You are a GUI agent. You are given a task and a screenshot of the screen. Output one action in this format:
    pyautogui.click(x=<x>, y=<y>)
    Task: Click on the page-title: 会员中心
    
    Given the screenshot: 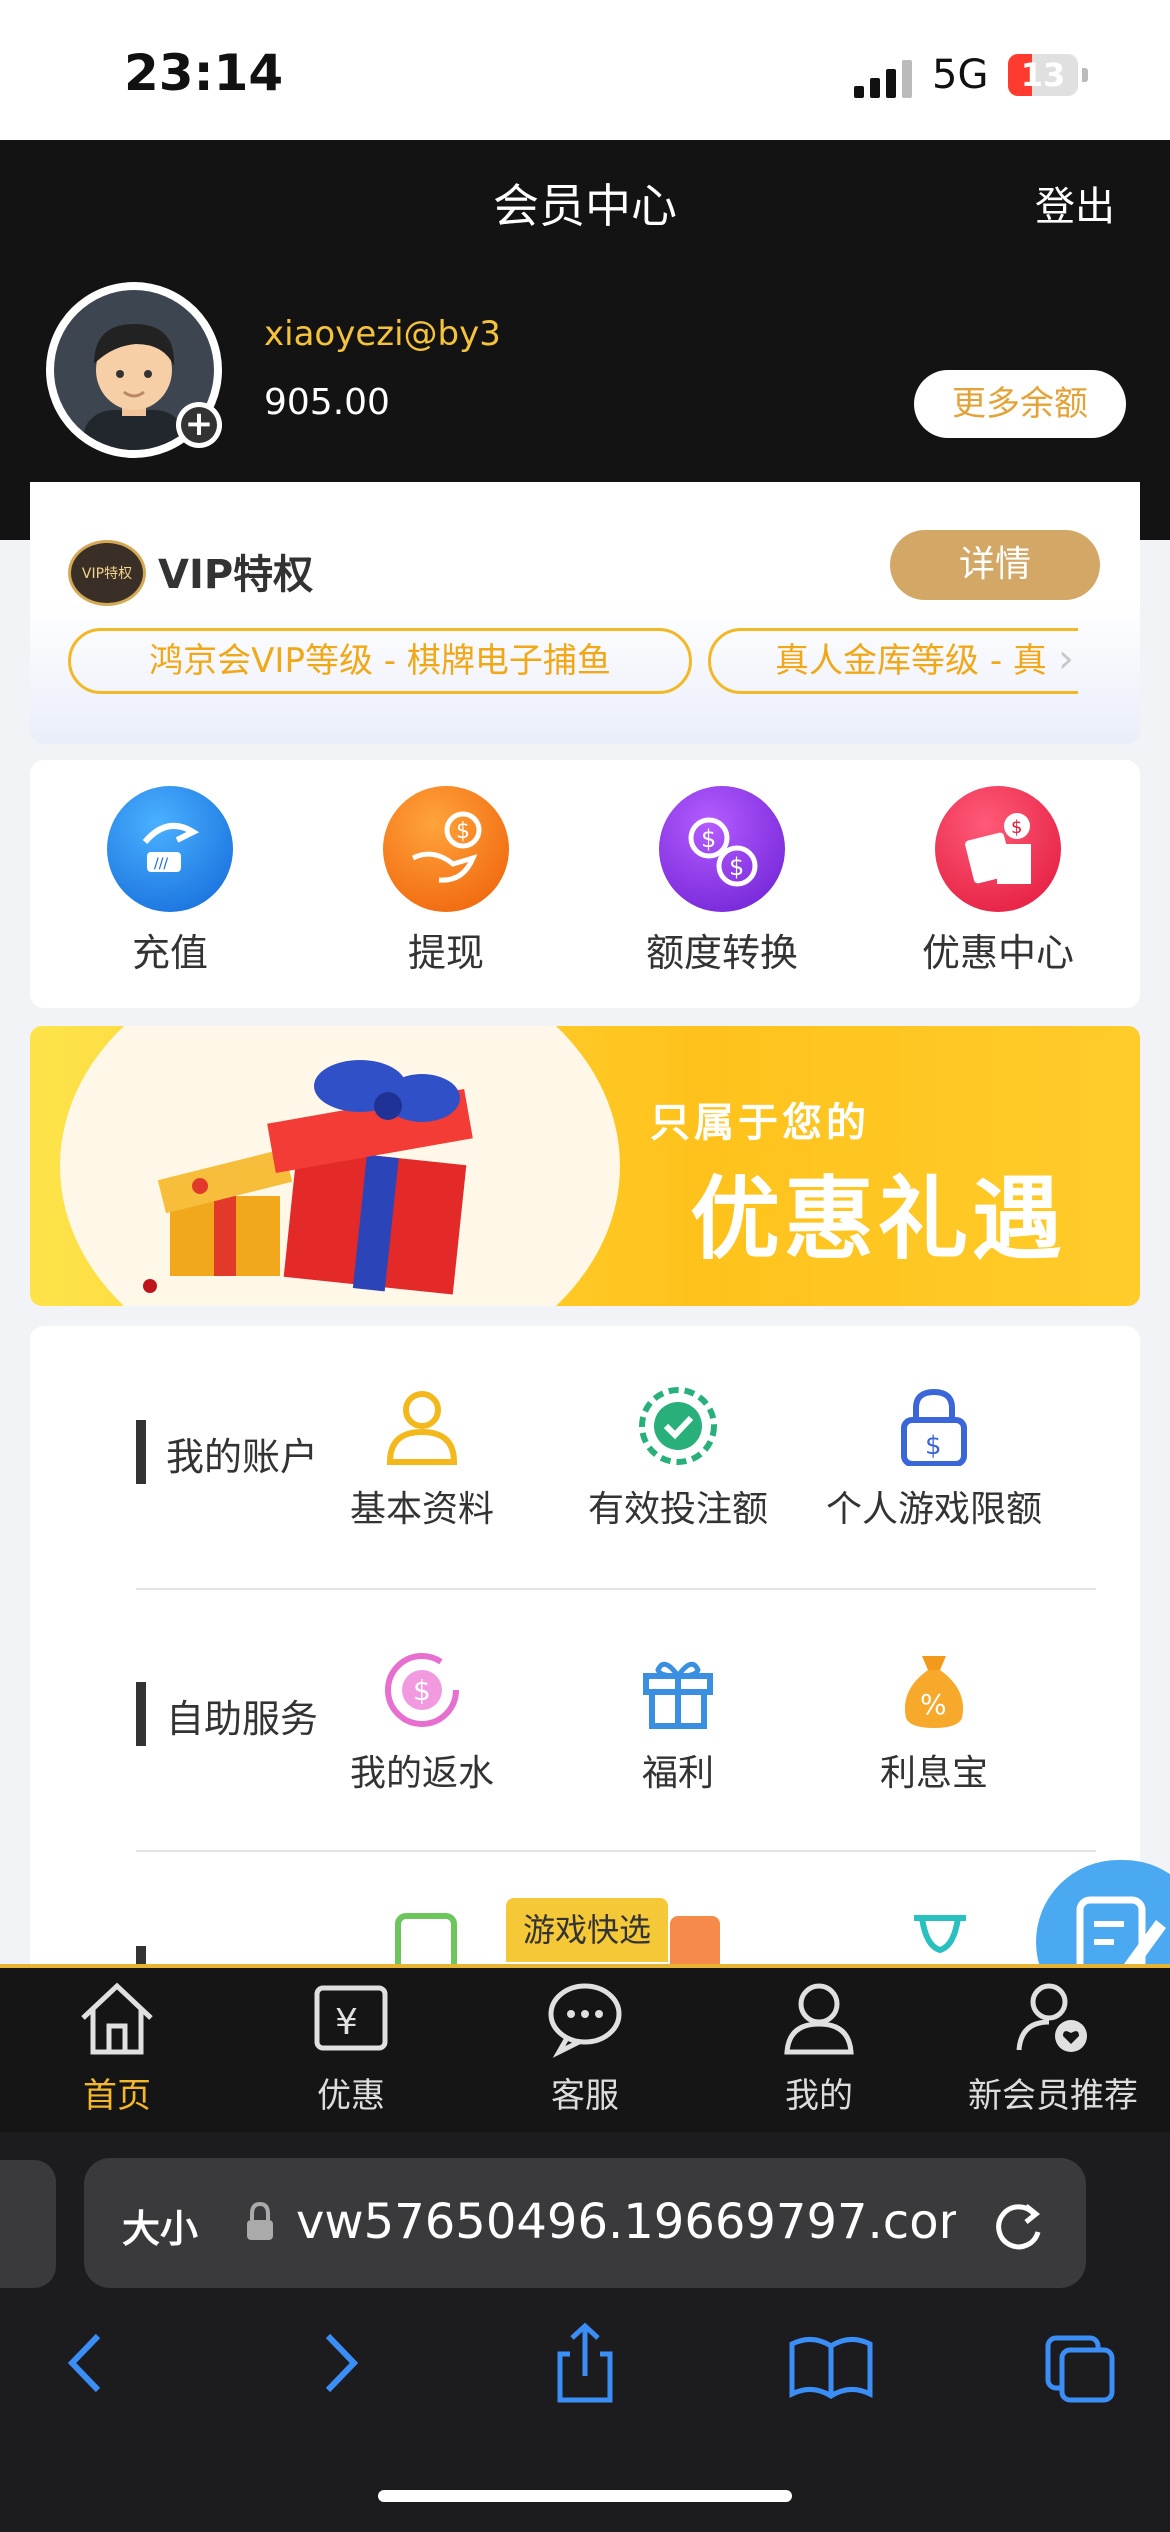 What is the action you would take?
    pyautogui.click(x=585, y=206)
    